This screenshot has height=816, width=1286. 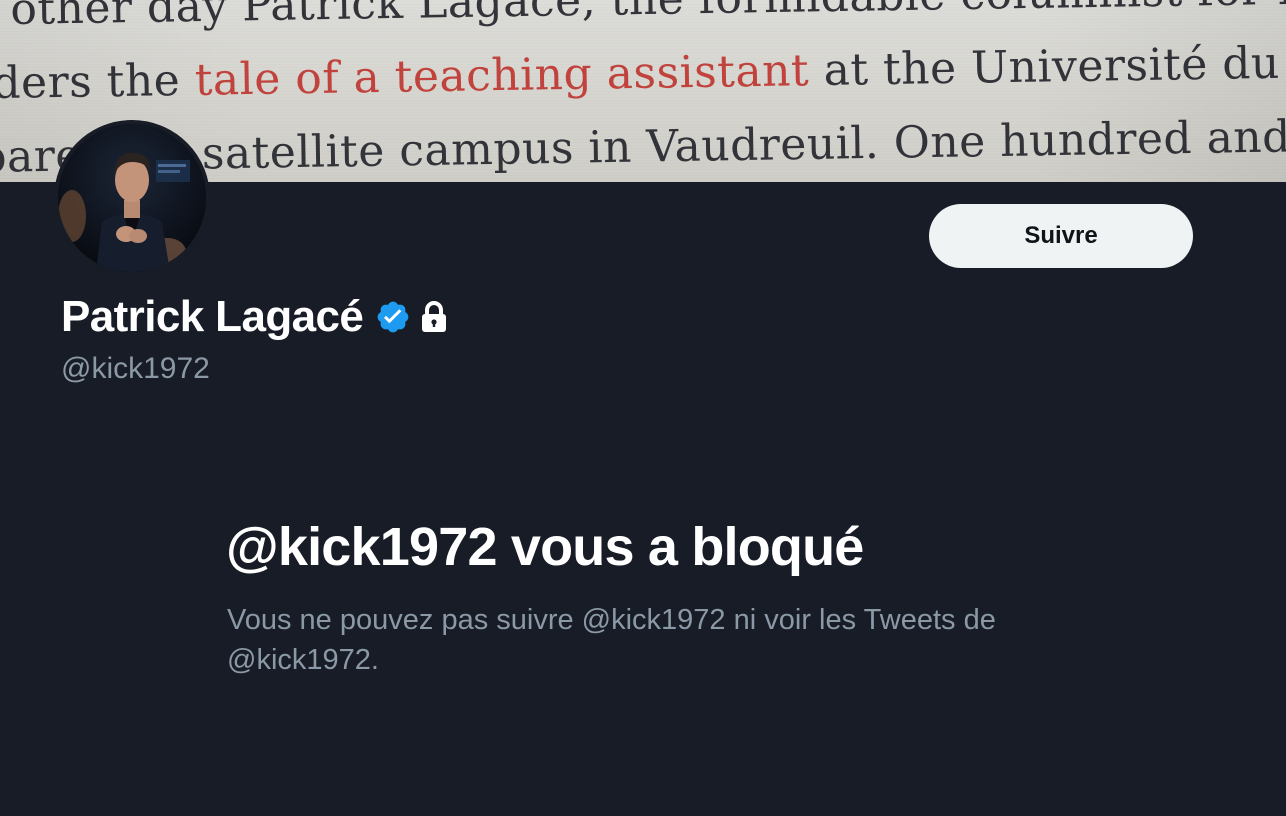 I want to click on display-name: Patrick Lagacé, so click(x=212, y=316).